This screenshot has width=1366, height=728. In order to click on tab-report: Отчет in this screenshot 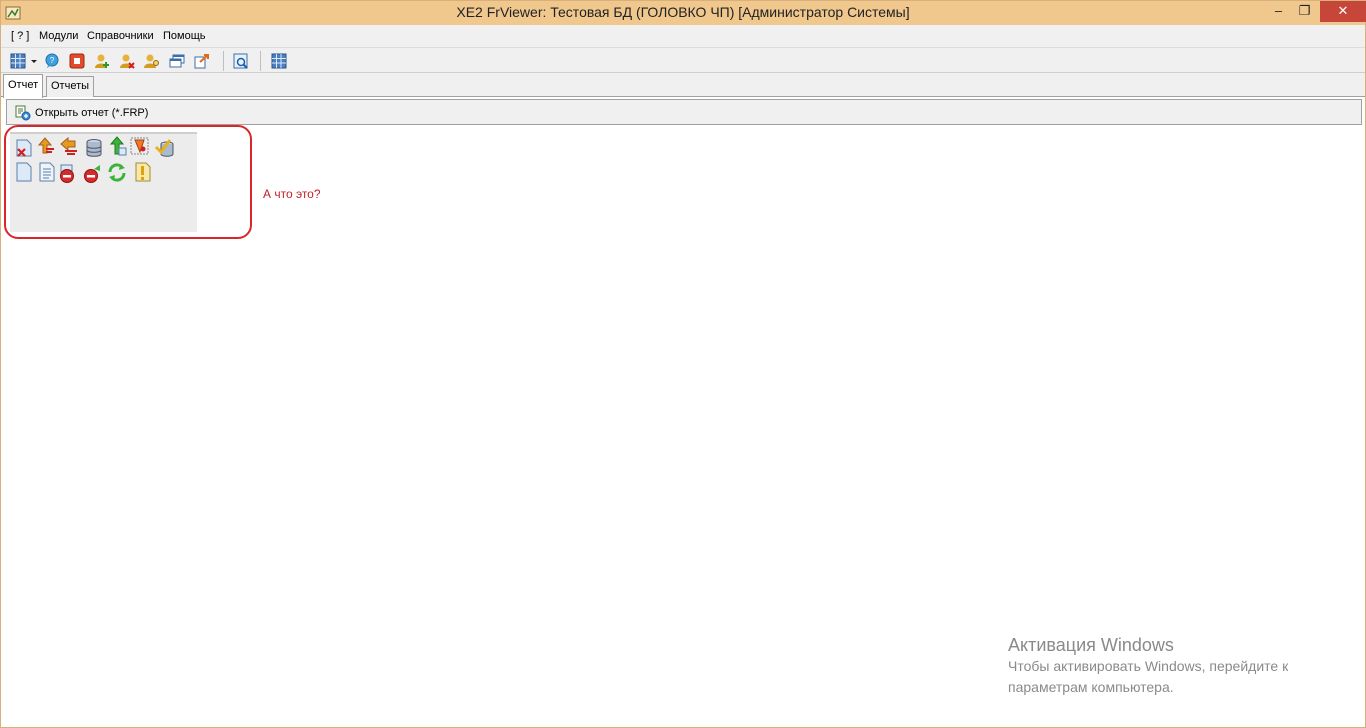, I will do `click(23, 86)`.